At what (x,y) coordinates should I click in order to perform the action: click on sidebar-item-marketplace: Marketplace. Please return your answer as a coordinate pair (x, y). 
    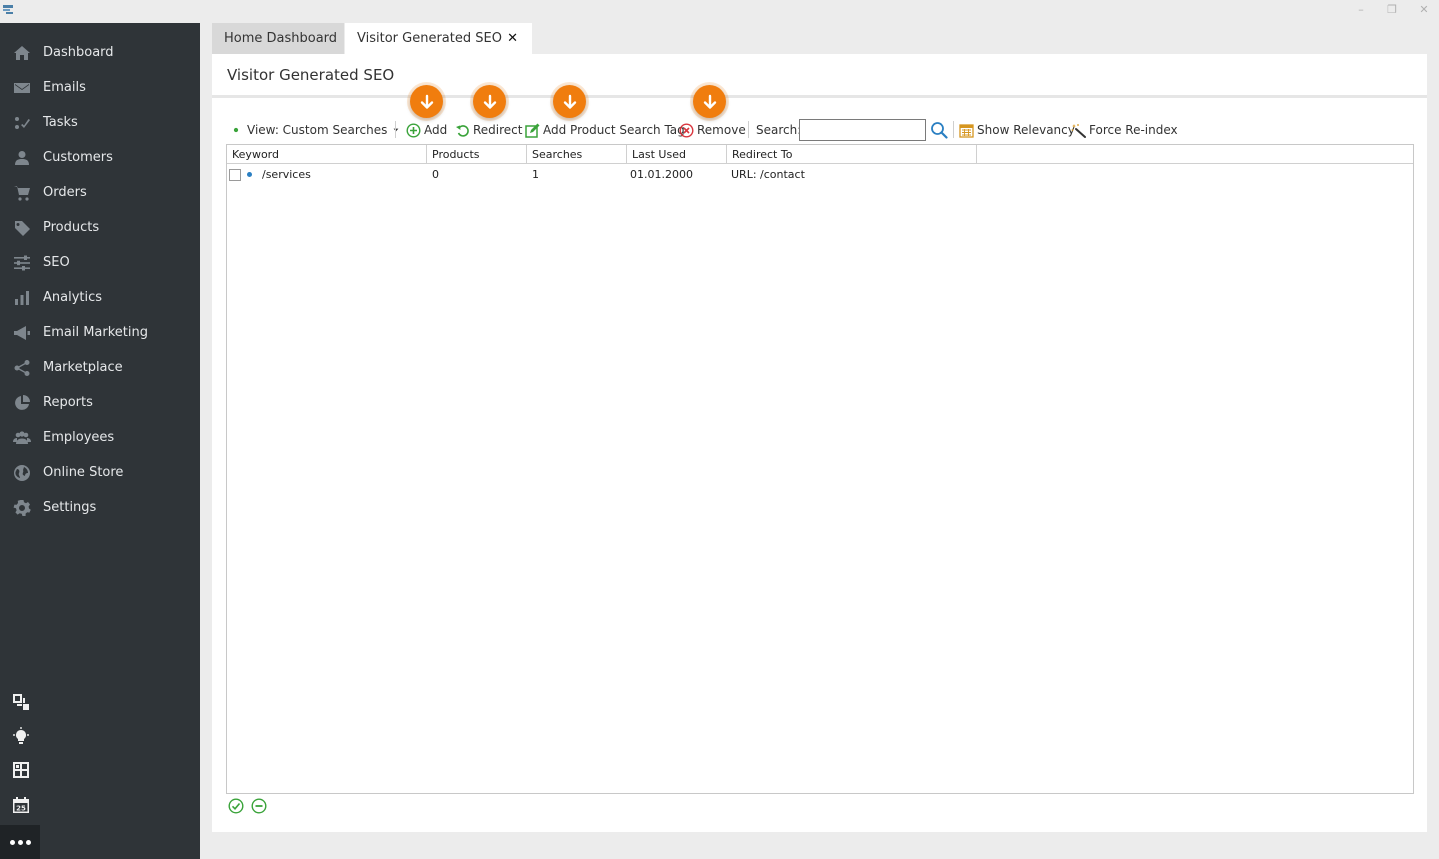
    Looking at the image, I should click on (100, 367).